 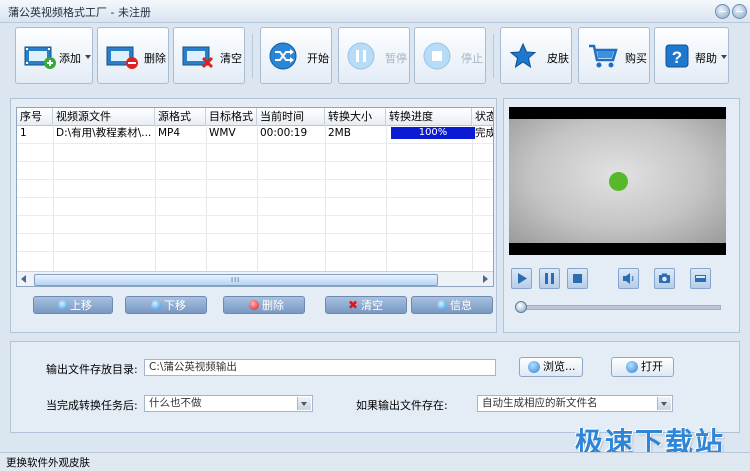 What do you see at coordinates (549, 278) in the screenshot?
I see `player-pause-button` at bounding box center [549, 278].